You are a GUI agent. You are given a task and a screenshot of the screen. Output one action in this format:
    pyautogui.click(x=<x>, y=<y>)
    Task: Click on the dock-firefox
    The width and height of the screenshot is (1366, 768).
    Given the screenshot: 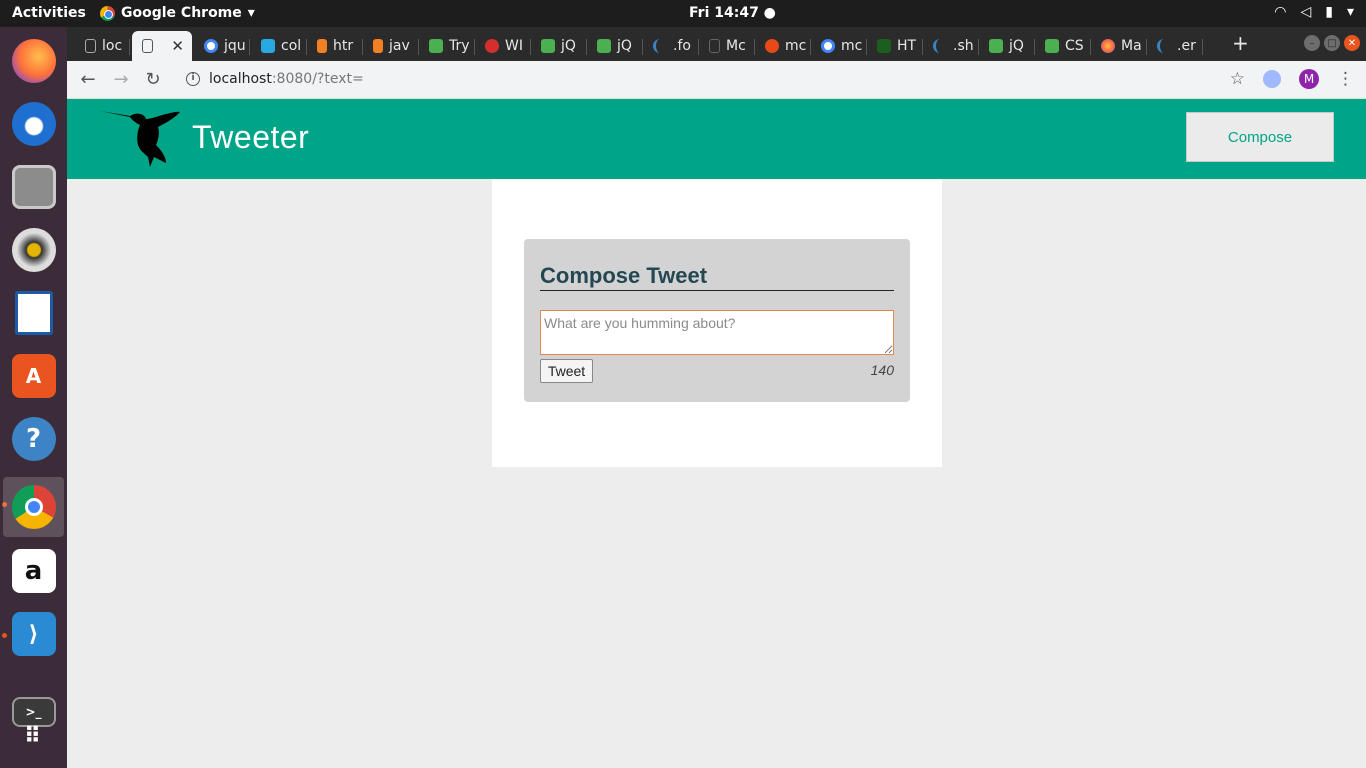 What is the action you would take?
    pyautogui.click(x=33, y=61)
    